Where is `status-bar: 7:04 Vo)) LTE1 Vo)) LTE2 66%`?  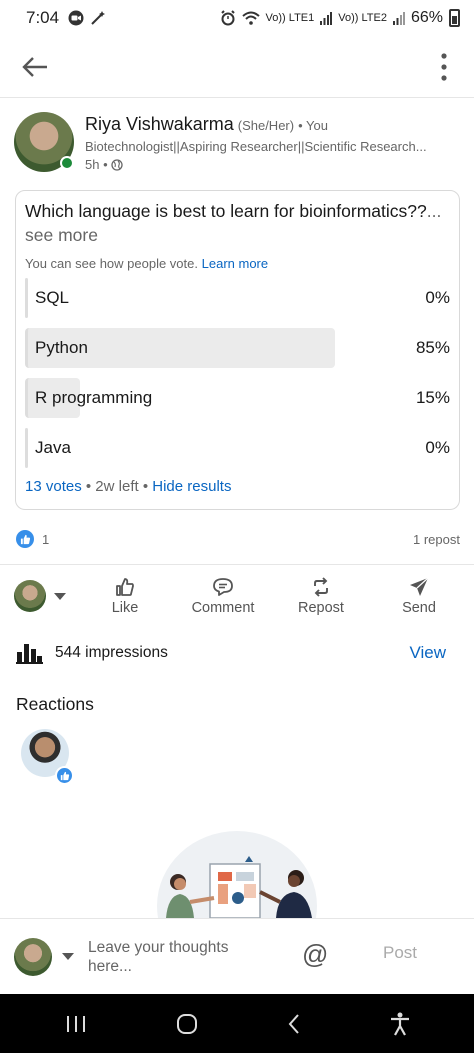 status-bar: 7:04 Vo)) LTE1 Vo)) LTE2 66% is located at coordinates (237, 18).